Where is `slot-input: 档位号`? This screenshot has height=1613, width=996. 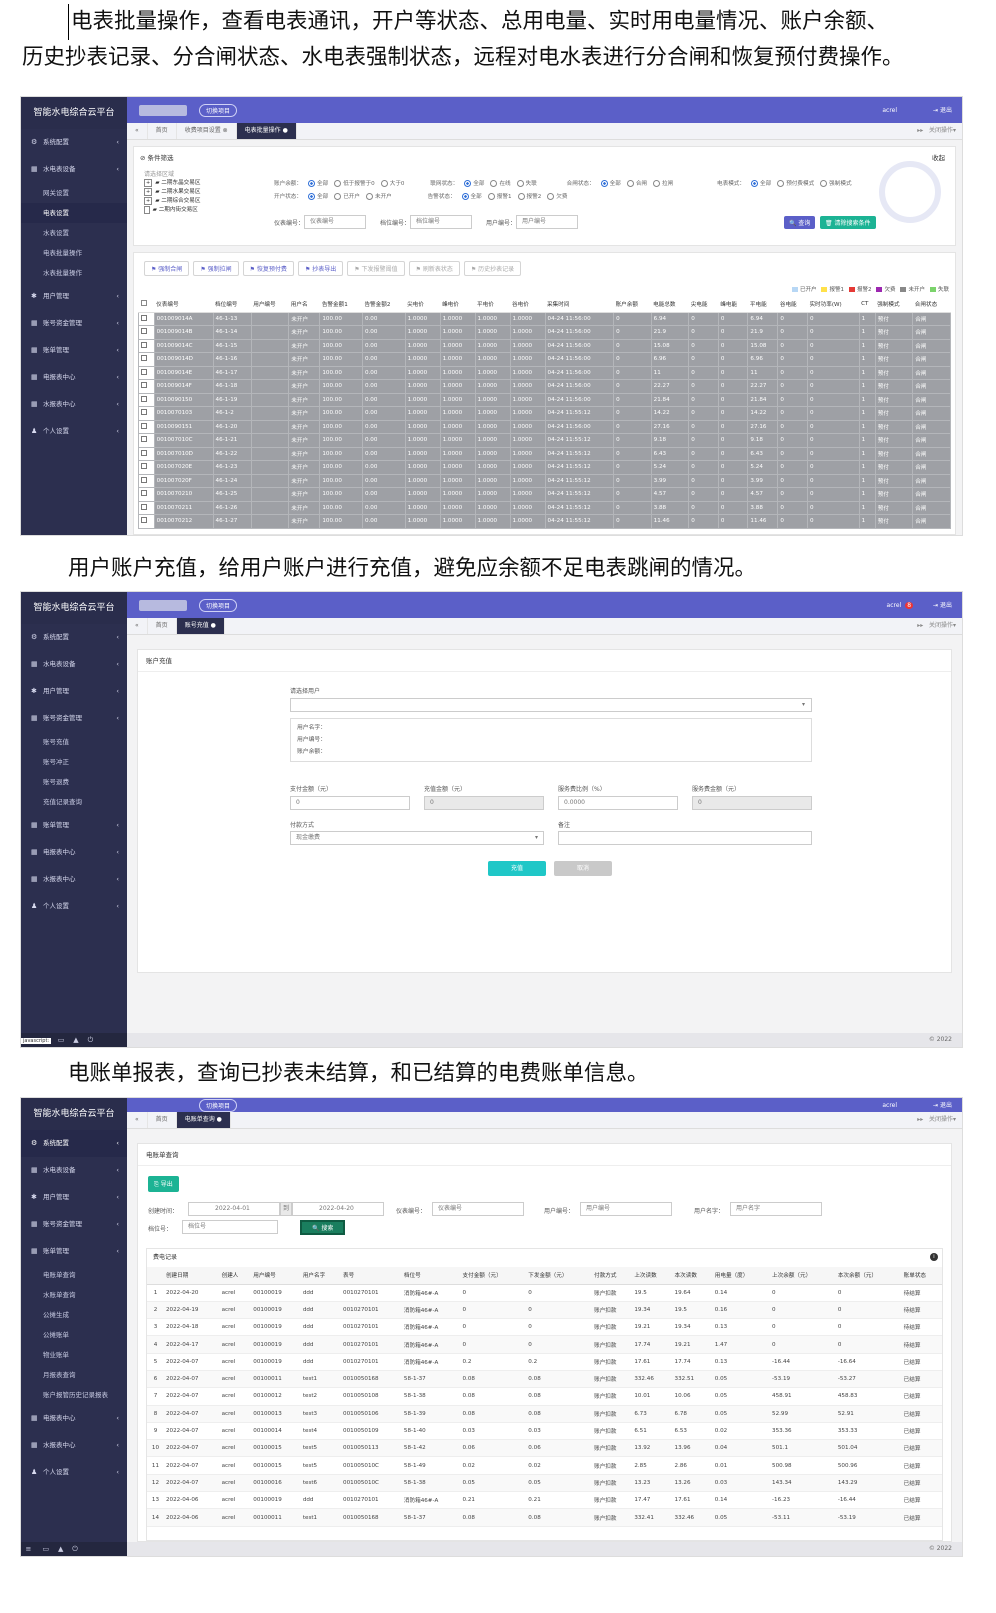 slot-input: 档位号 is located at coordinates (230, 1227).